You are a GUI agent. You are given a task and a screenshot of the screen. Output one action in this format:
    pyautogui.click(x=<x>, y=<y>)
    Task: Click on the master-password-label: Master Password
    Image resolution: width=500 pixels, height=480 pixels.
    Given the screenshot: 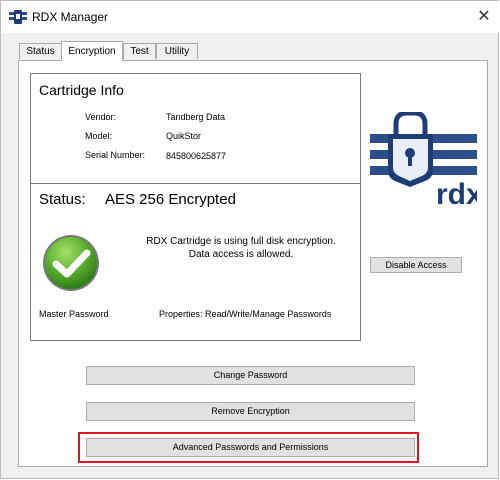 What is the action you would take?
    pyautogui.click(x=74, y=314)
    